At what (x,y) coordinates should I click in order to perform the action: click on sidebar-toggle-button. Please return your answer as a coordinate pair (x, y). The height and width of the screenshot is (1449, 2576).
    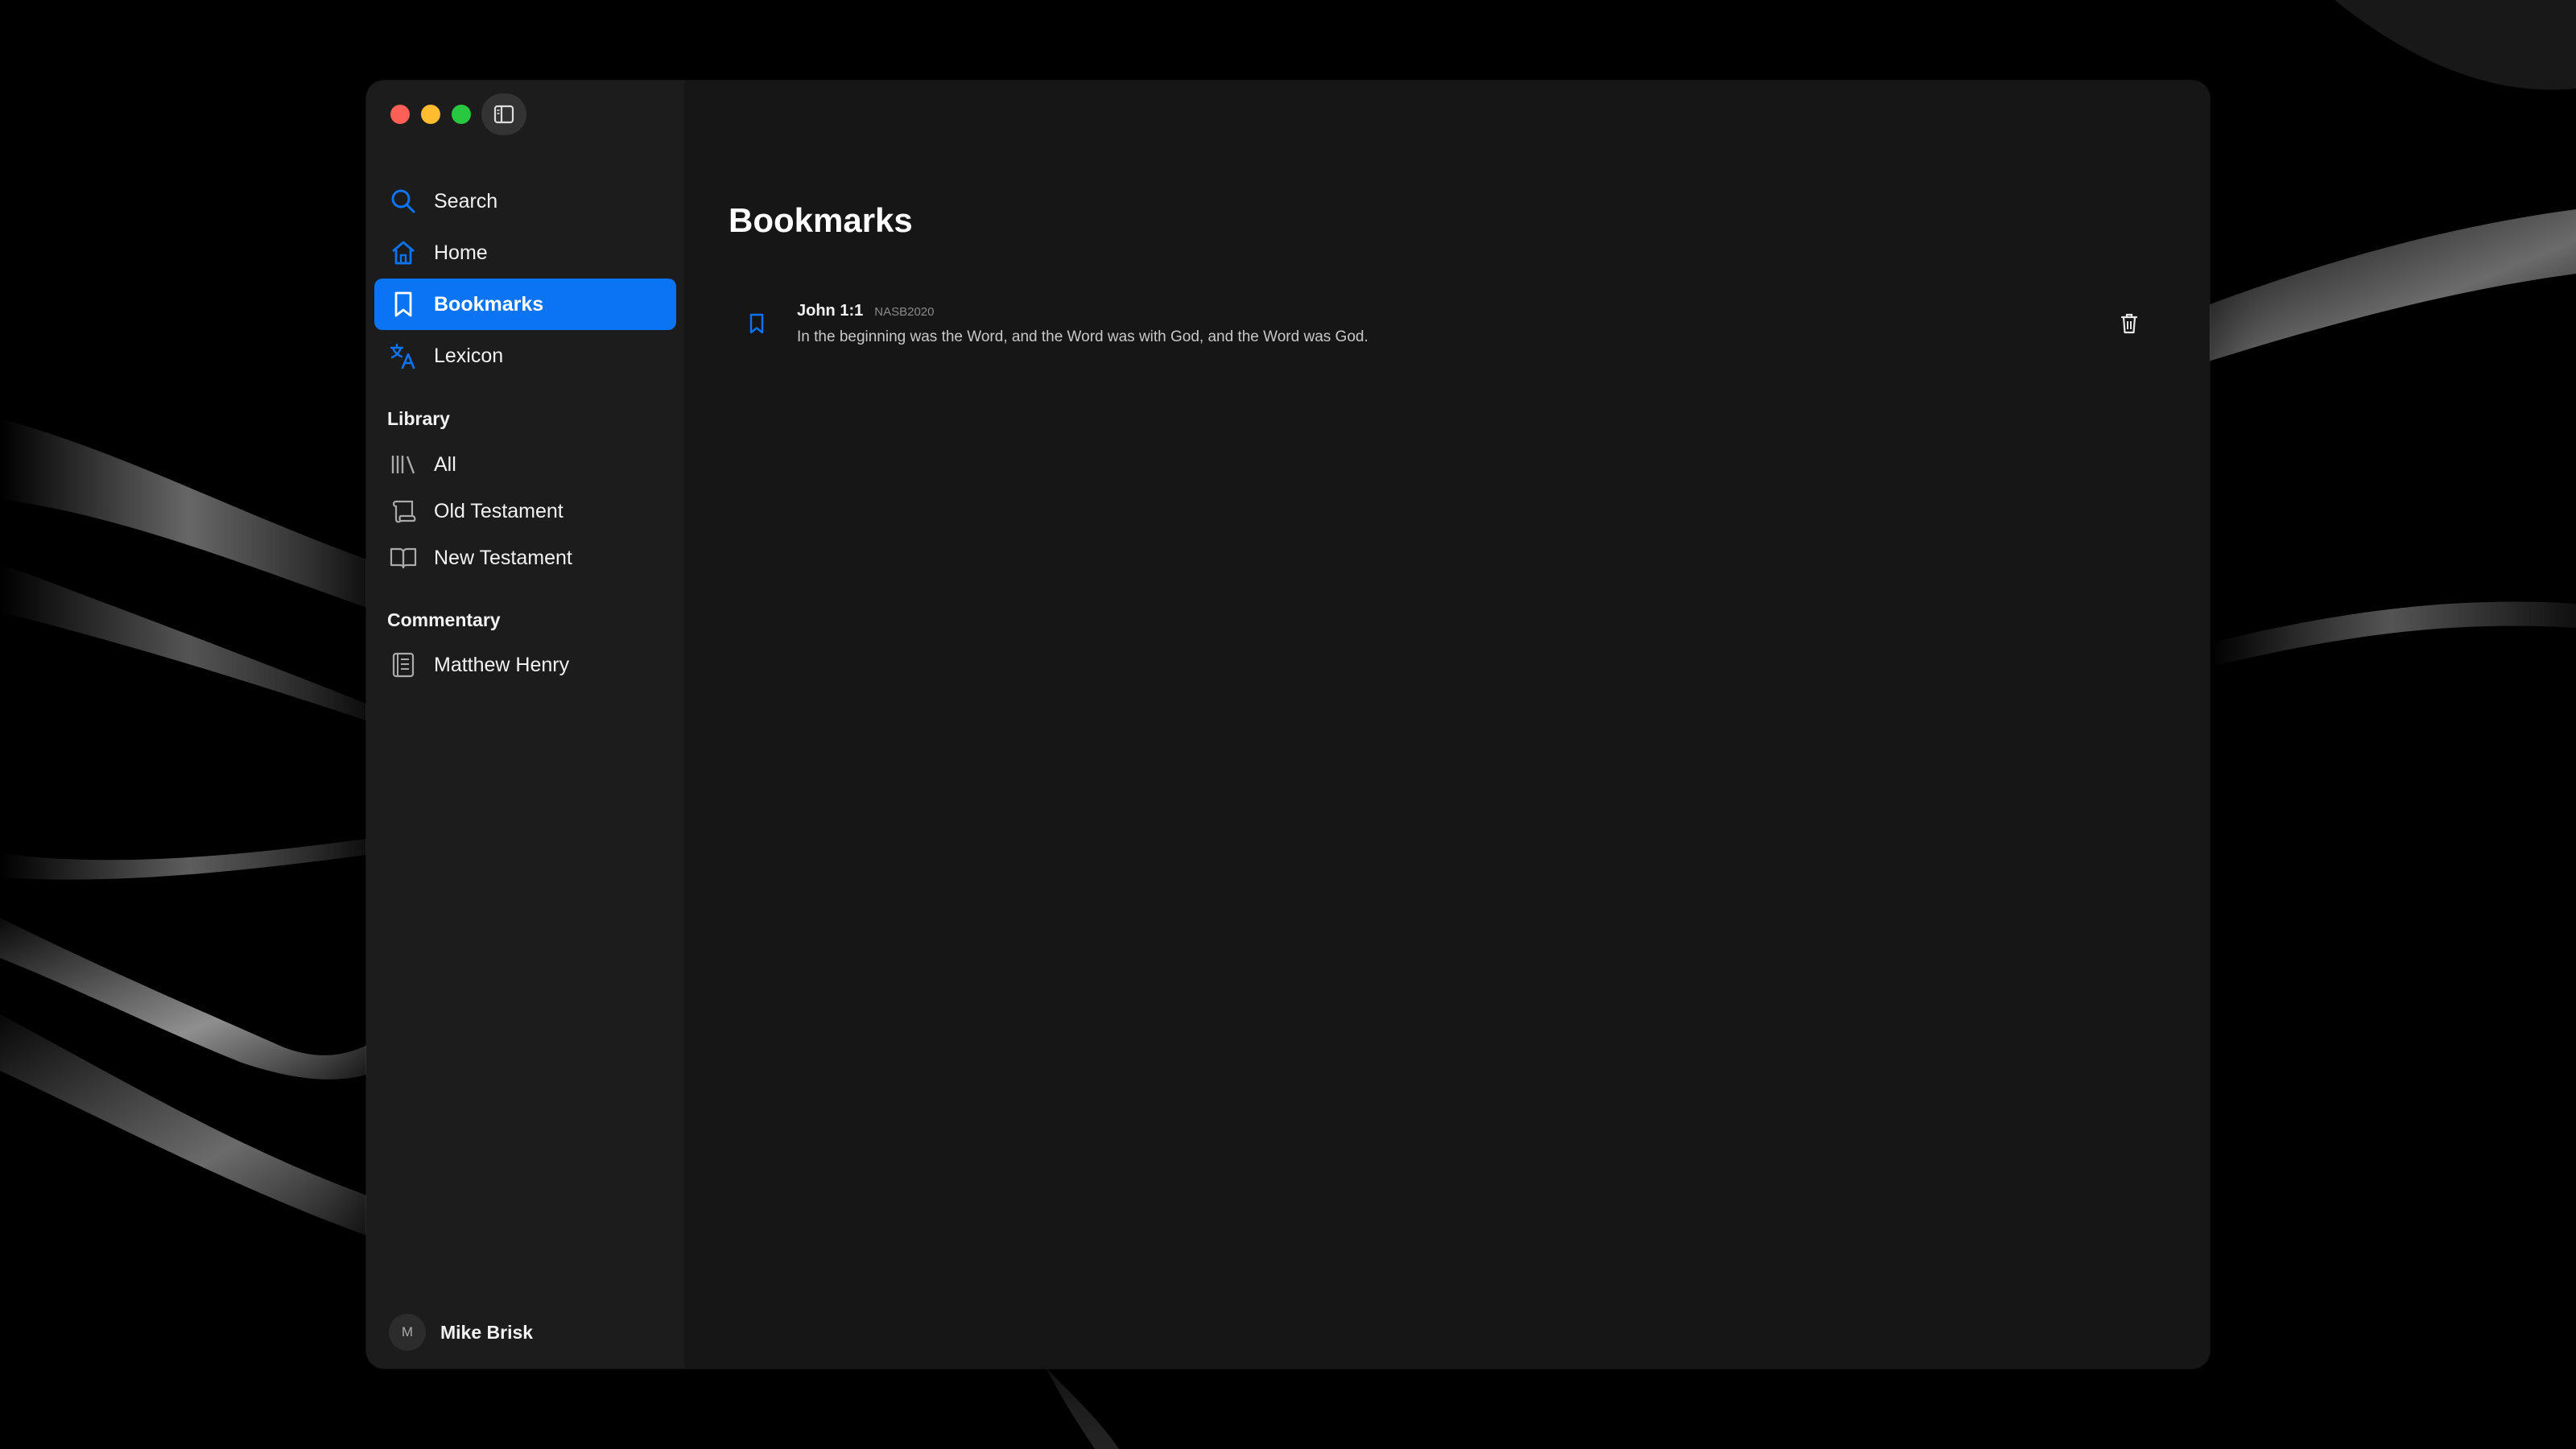
    Looking at the image, I should click on (504, 114).